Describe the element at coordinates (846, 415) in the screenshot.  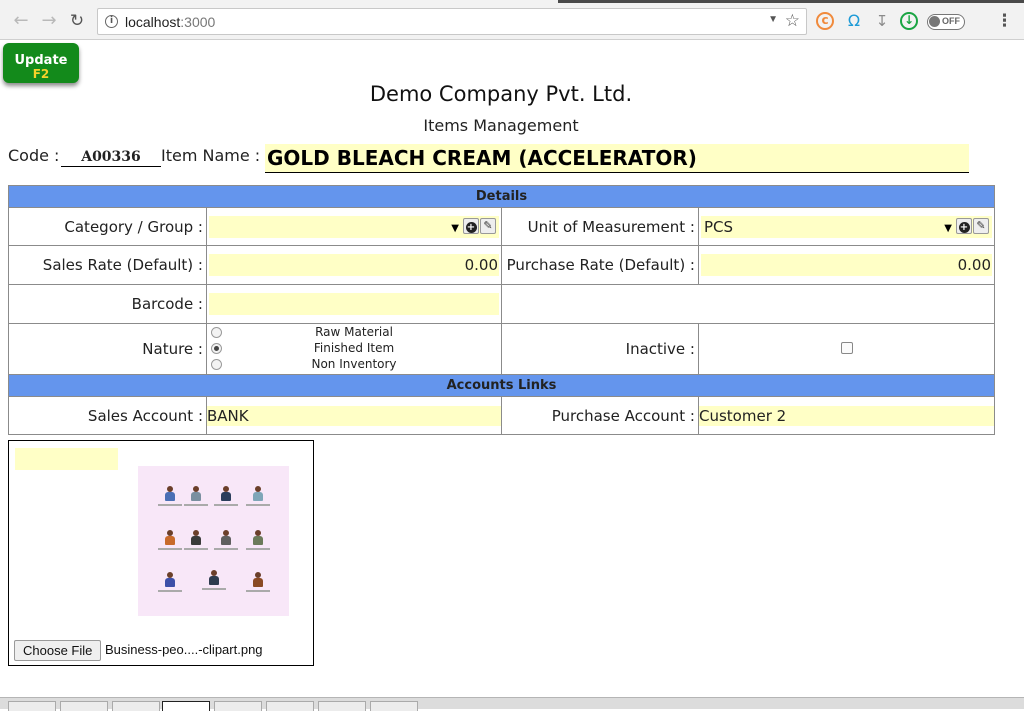
I see `purchase-account-input: Customer 2` at that location.